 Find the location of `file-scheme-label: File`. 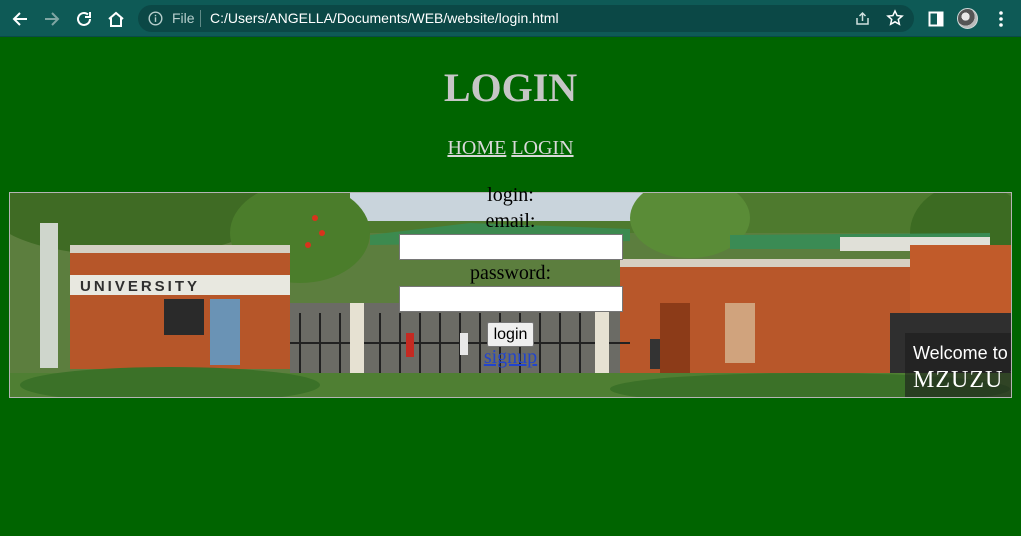

file-scheme-label: File is located at coordinates (183, 18).